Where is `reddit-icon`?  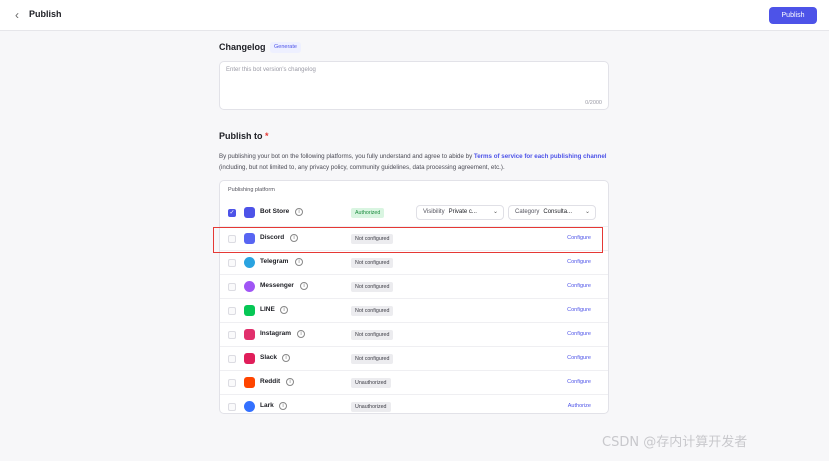
reddit-icon is located at coordinates (249, 382).